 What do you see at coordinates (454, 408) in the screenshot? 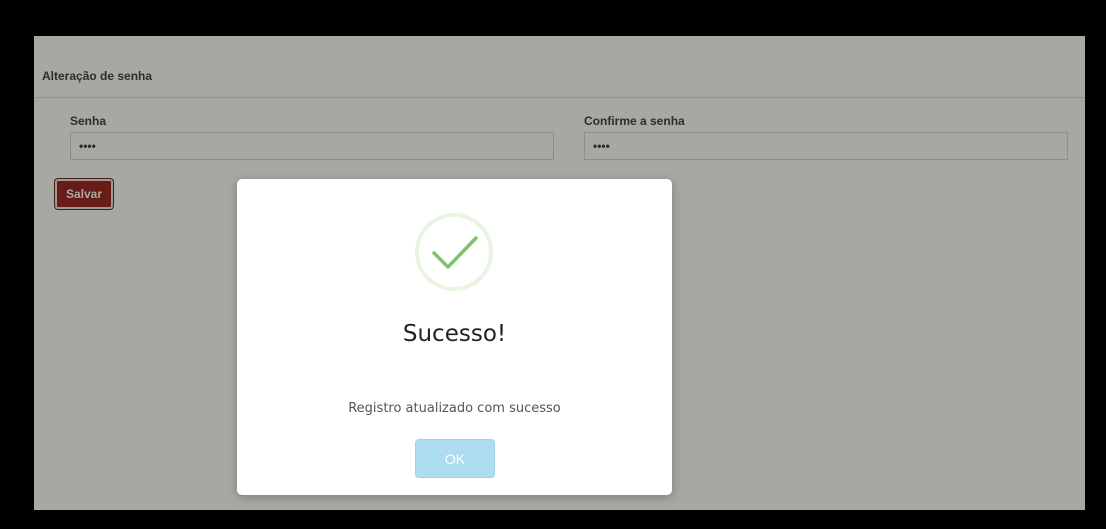
I see `dialog-message: Registro atualizado com sucesso` at bounding box center [454, 408].